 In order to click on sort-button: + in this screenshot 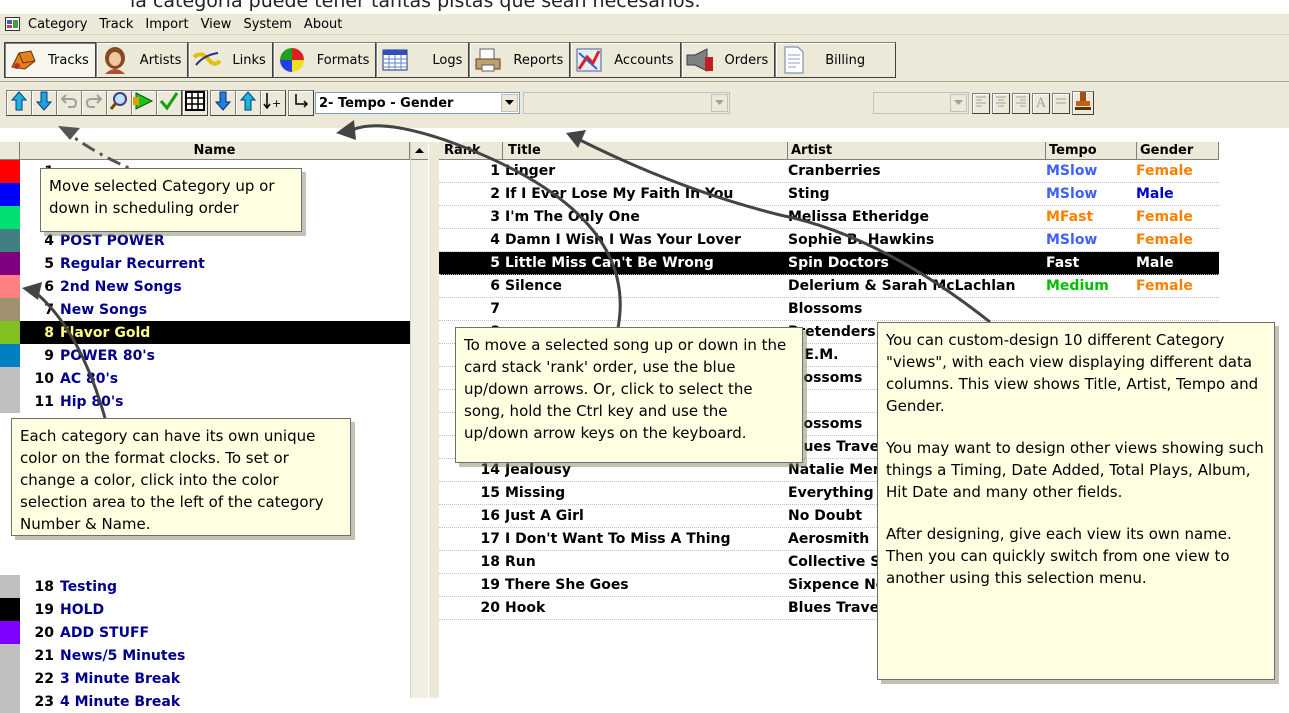, I will do `click(273, 103)`.